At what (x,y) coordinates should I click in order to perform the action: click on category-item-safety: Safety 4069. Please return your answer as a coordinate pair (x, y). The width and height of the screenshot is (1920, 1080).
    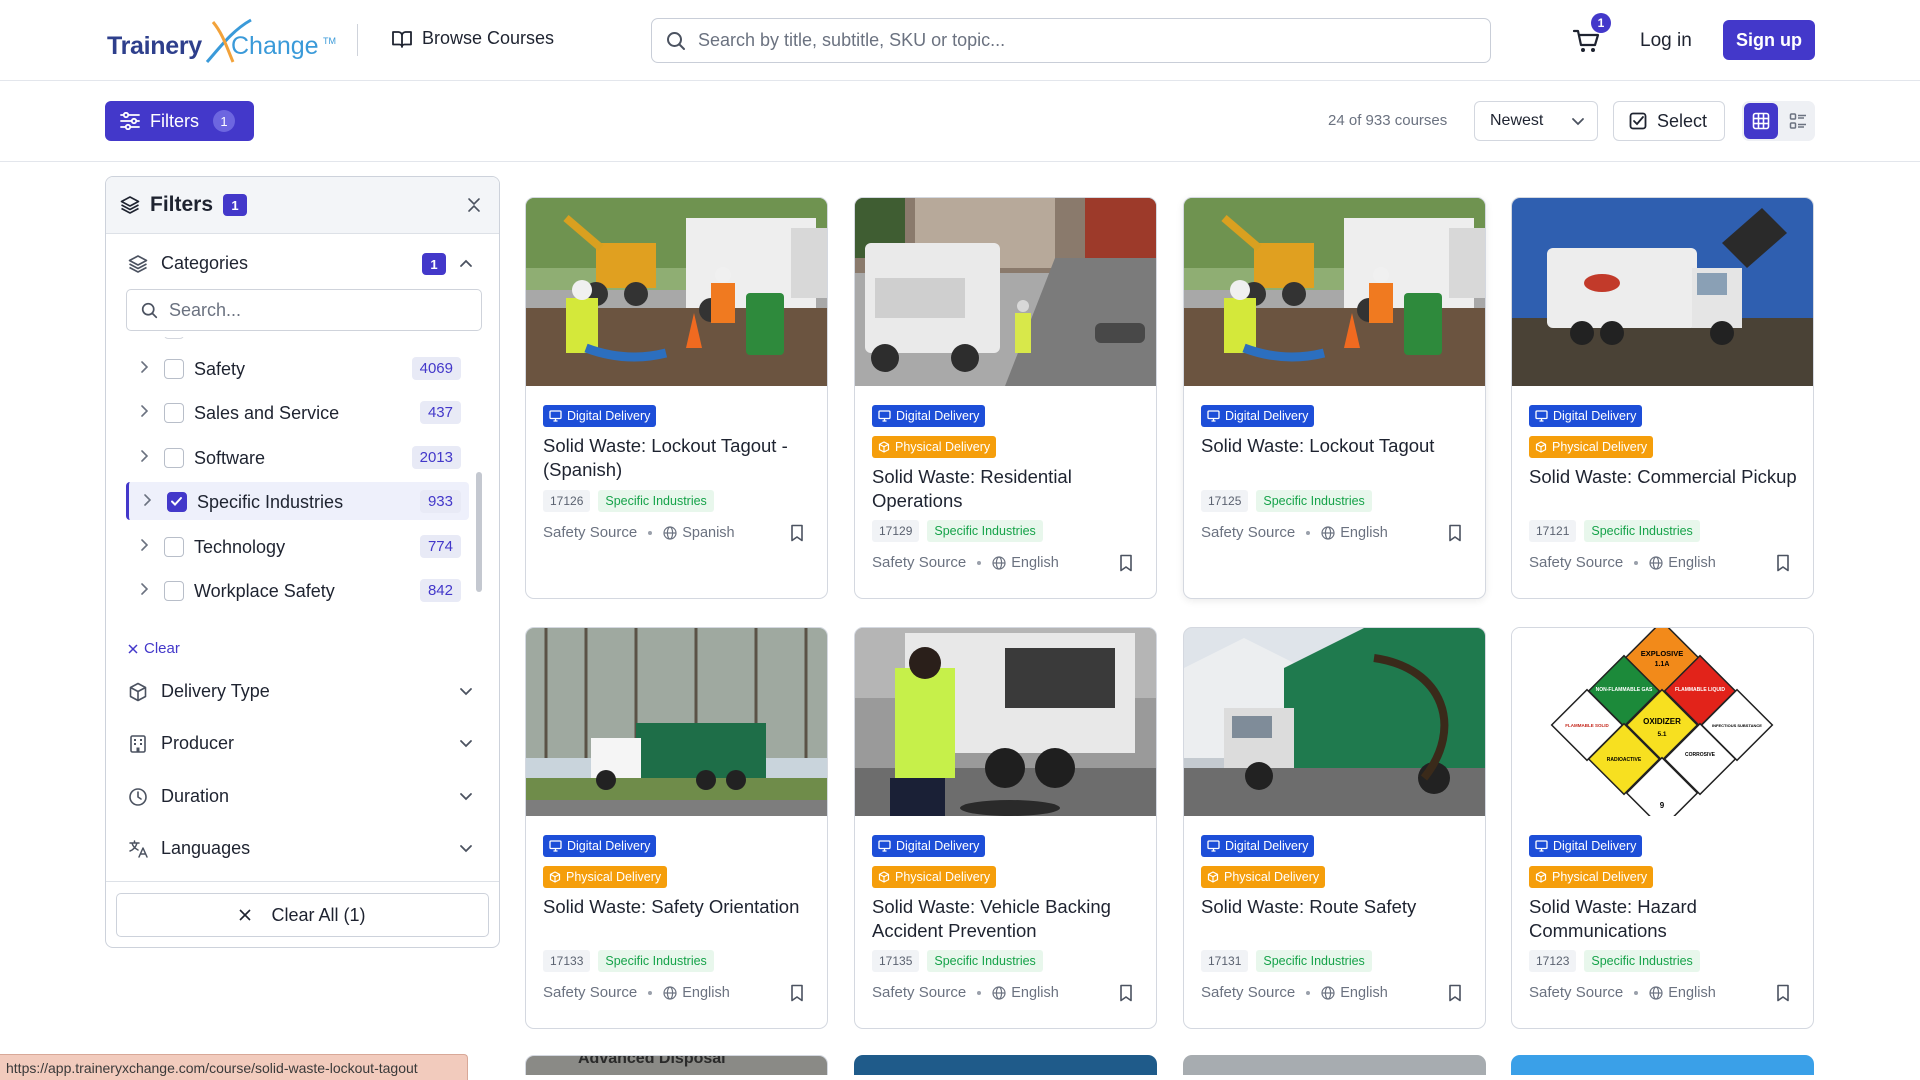
    Looking at the image, I should click on (297, 368).